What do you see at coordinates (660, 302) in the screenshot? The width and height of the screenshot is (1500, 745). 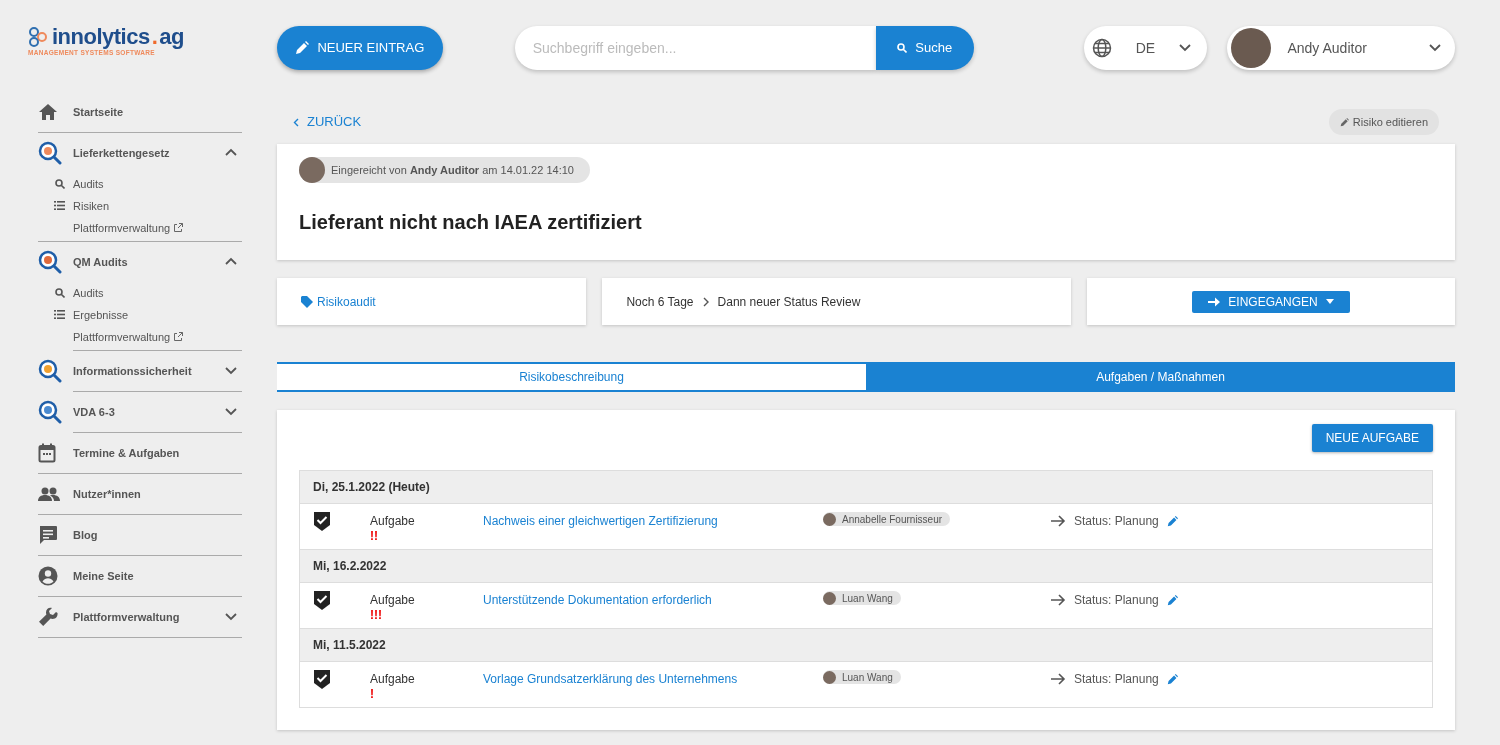 I see `countdown-text: Noch 6 Tage` at bounding box center [660, 302].